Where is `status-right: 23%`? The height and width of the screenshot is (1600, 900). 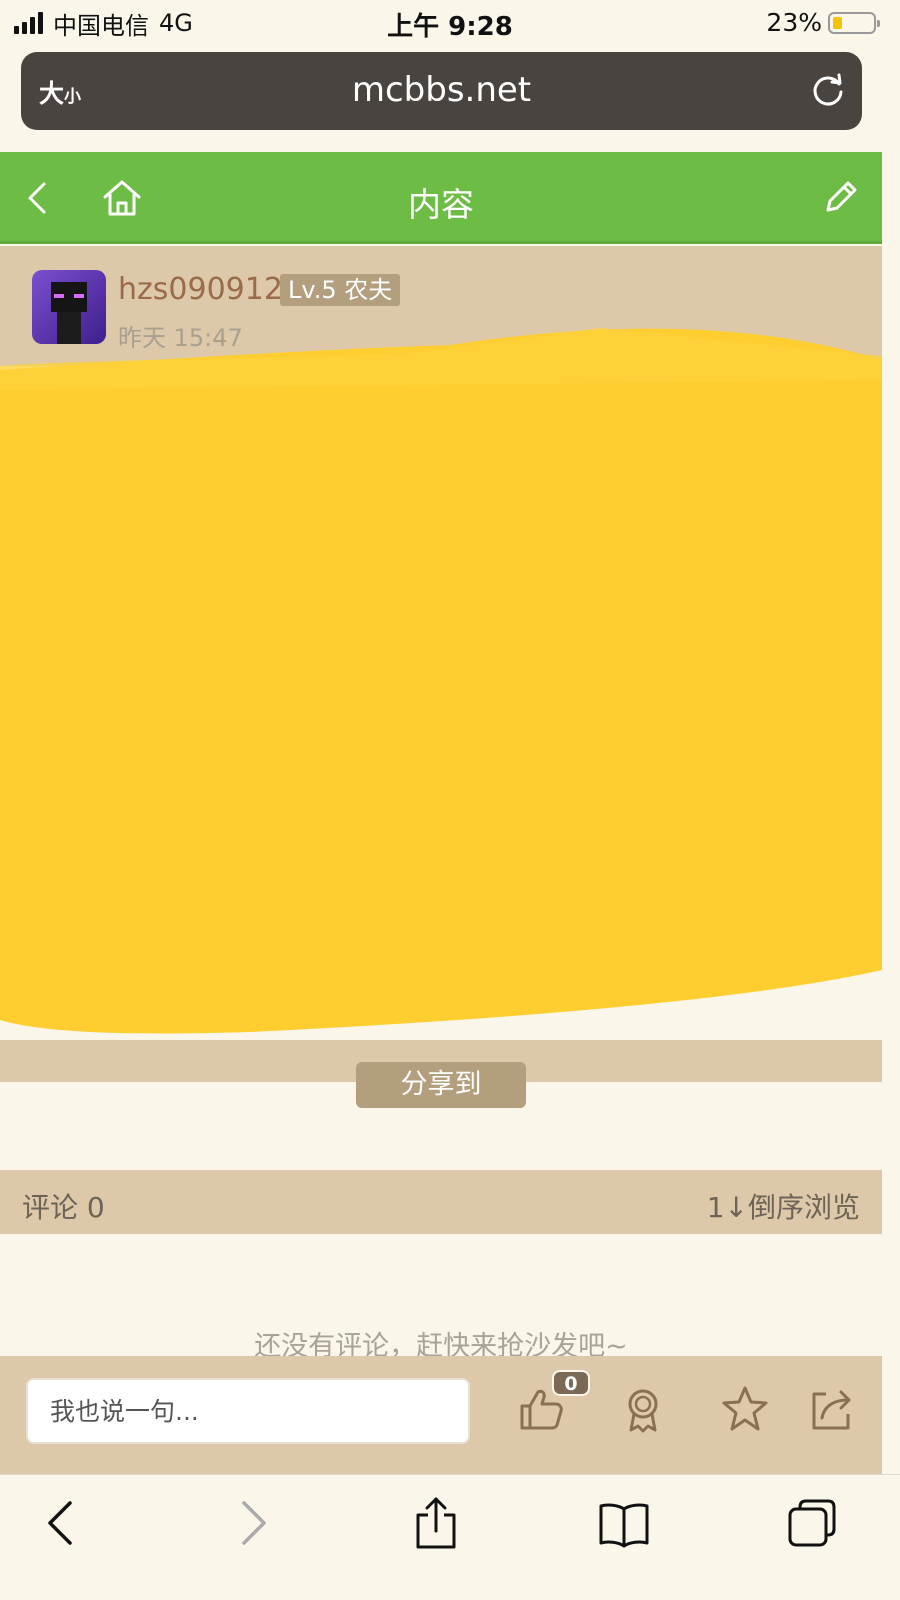
status-right: 23% is located at coordinates (823, 22).